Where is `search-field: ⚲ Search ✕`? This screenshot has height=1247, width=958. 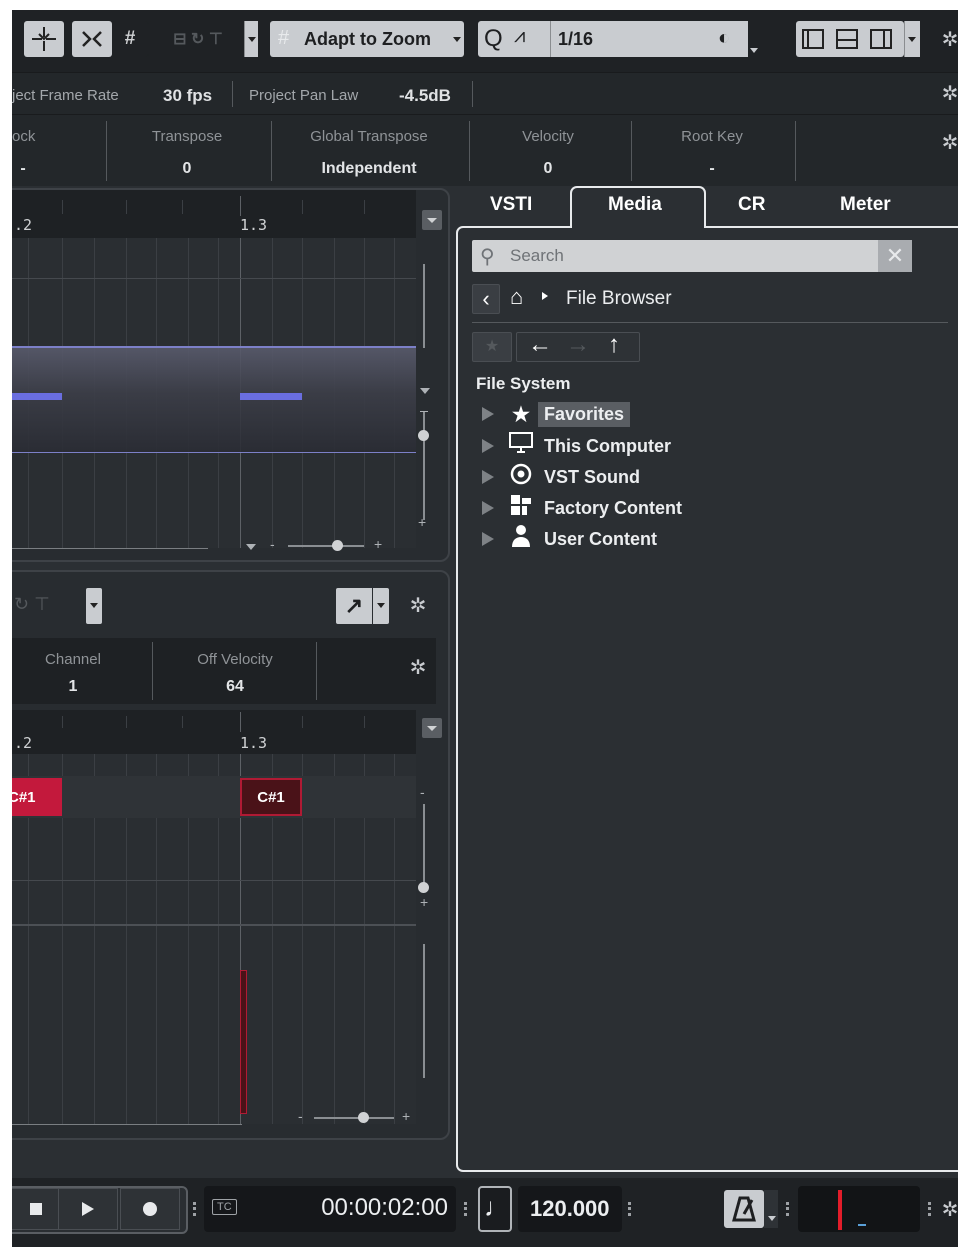 search-field: ⚲ Search ✕ is located at coordinates (692, 256).